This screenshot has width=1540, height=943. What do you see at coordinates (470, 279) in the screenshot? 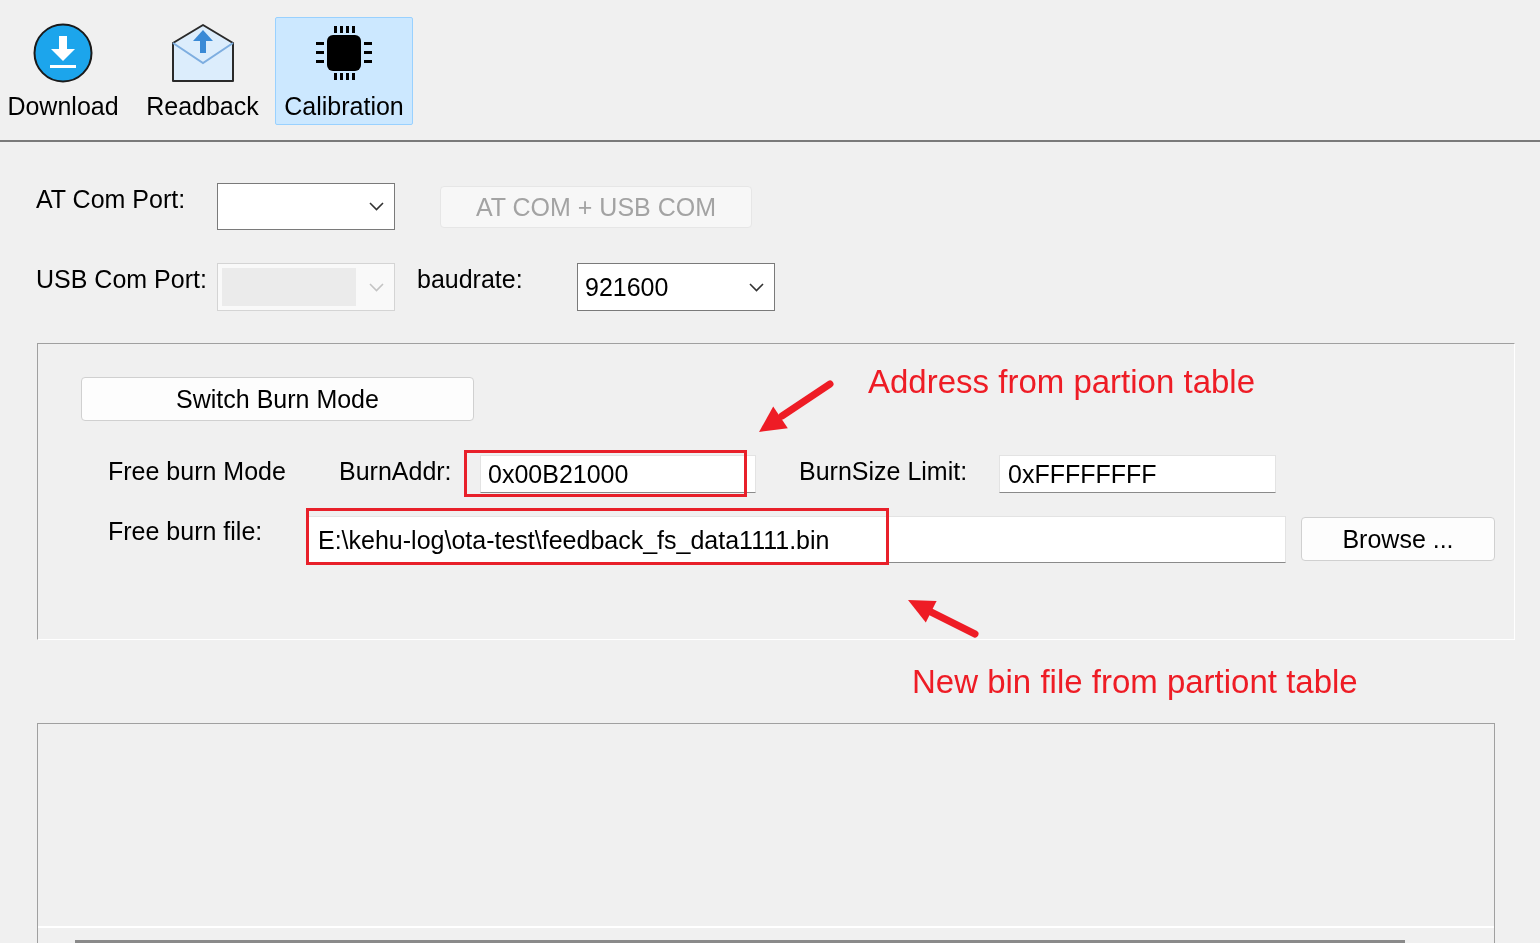
I see `field-label: baudrate:` at bounding box center [470, 279].